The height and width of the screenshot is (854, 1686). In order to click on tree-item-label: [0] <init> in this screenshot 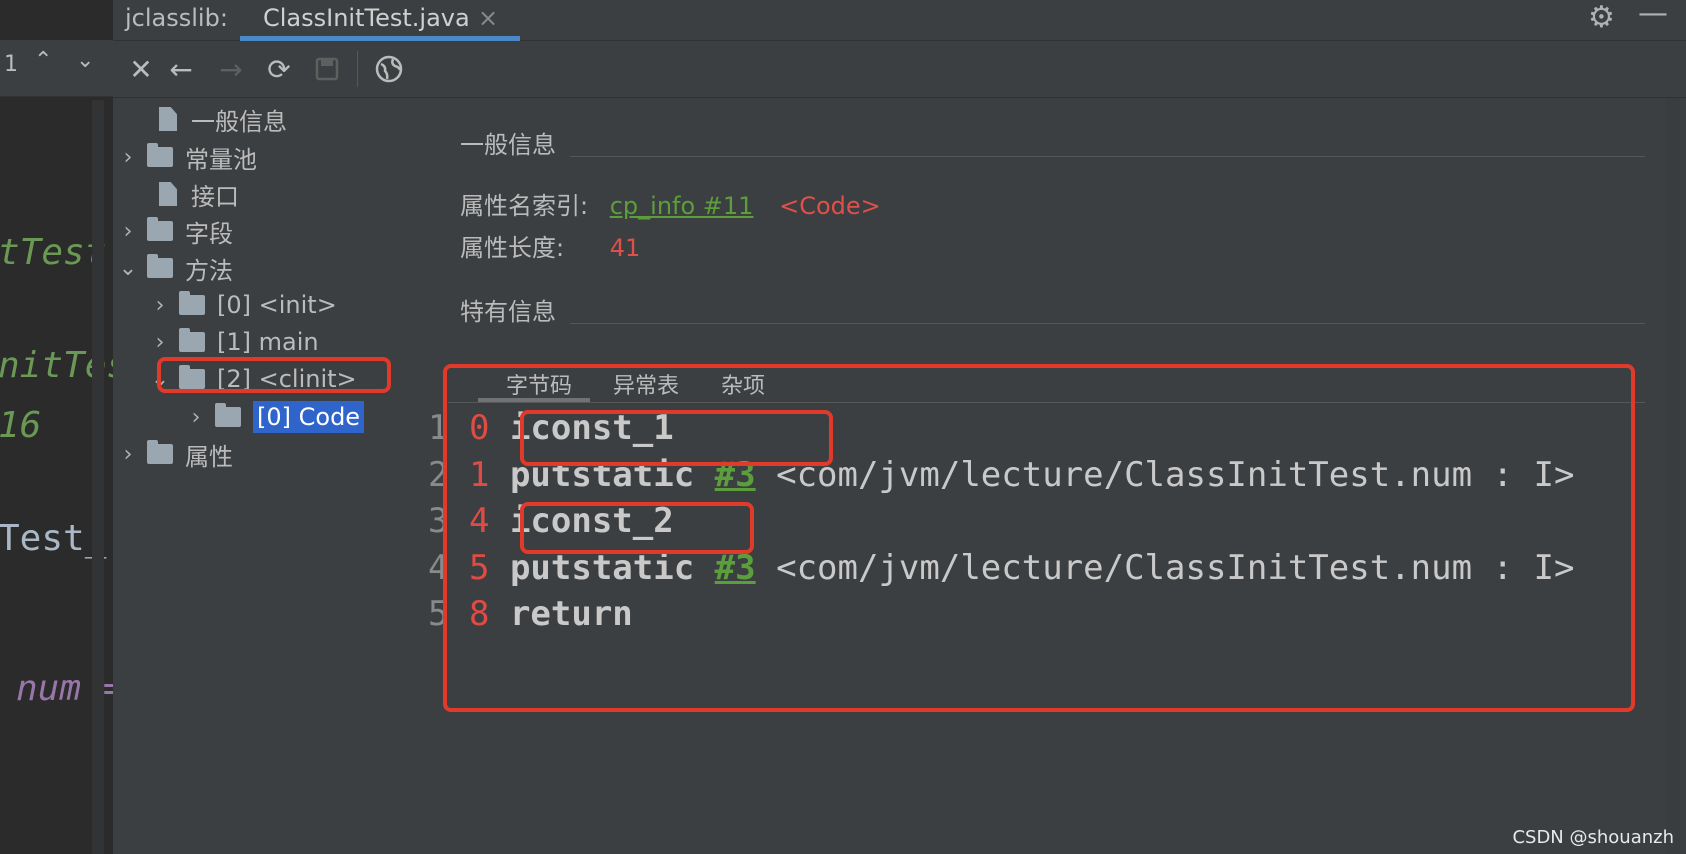, I will do `click(277, 305)`.